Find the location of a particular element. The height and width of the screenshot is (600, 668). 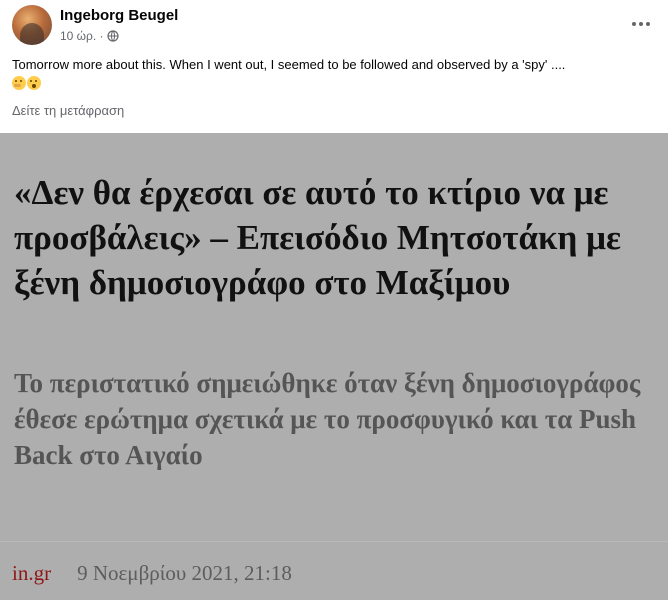

post-meta: 10 ώρ. · is located at coordinates (89, 36).